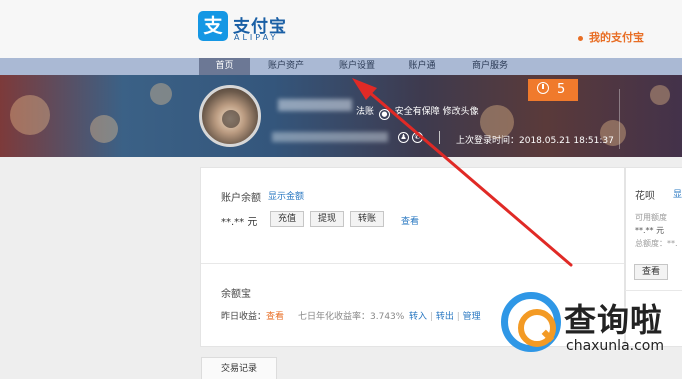 This screenshot has width=682, height=379. Describe the element at coordinates (645, 196) in the screenshot. I see `huabei-title: 花呗` at that location.